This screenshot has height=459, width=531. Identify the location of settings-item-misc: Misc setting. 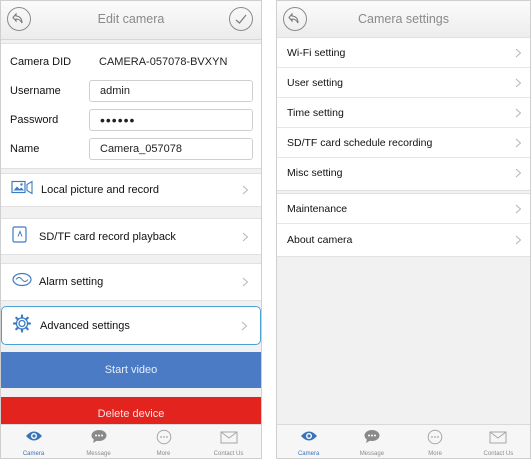
(403, 173).